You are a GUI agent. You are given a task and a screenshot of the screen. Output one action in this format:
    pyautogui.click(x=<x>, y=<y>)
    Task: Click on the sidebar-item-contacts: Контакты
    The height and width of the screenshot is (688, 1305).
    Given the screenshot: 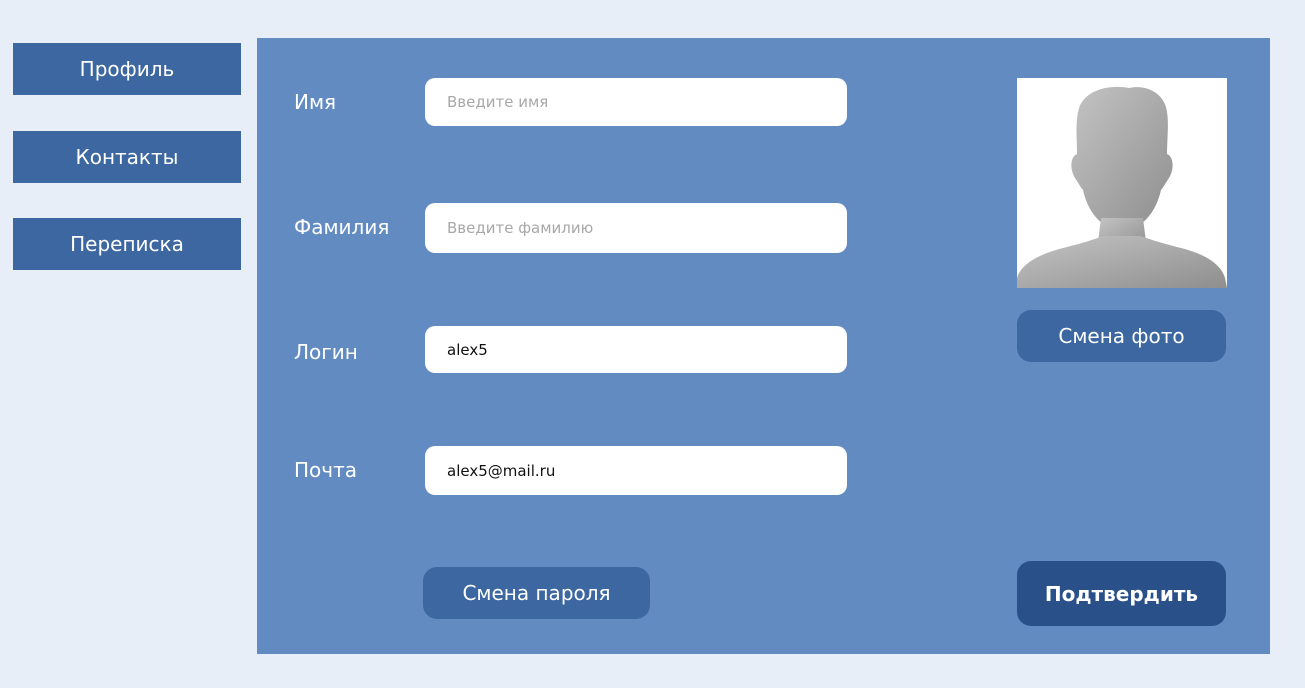 What is the action you would take?
    pyautogui.click(x=127, y=157)
    